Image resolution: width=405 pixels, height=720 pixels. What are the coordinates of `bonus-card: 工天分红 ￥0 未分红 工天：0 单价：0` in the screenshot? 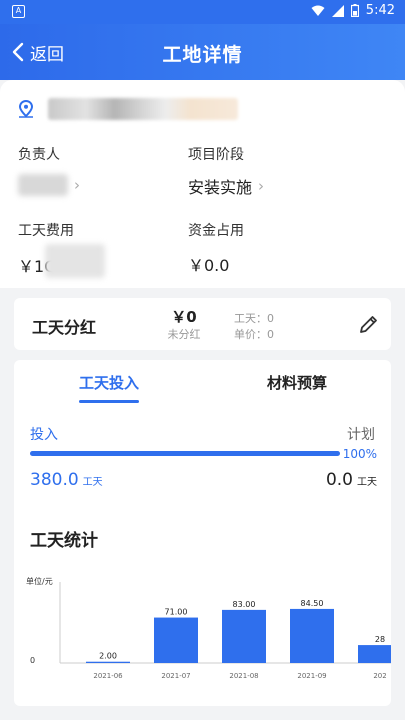 It's located at (202, 324).